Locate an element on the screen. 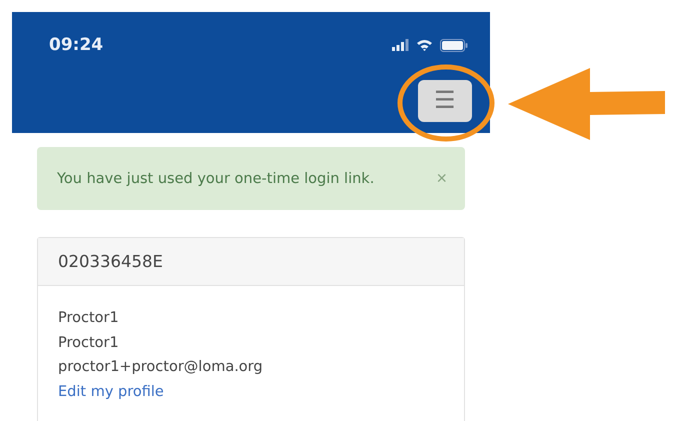 Image resolution: width=673 pixels, height=421 pixels. card-title: 020336458E is located at coordinates (110, 261).